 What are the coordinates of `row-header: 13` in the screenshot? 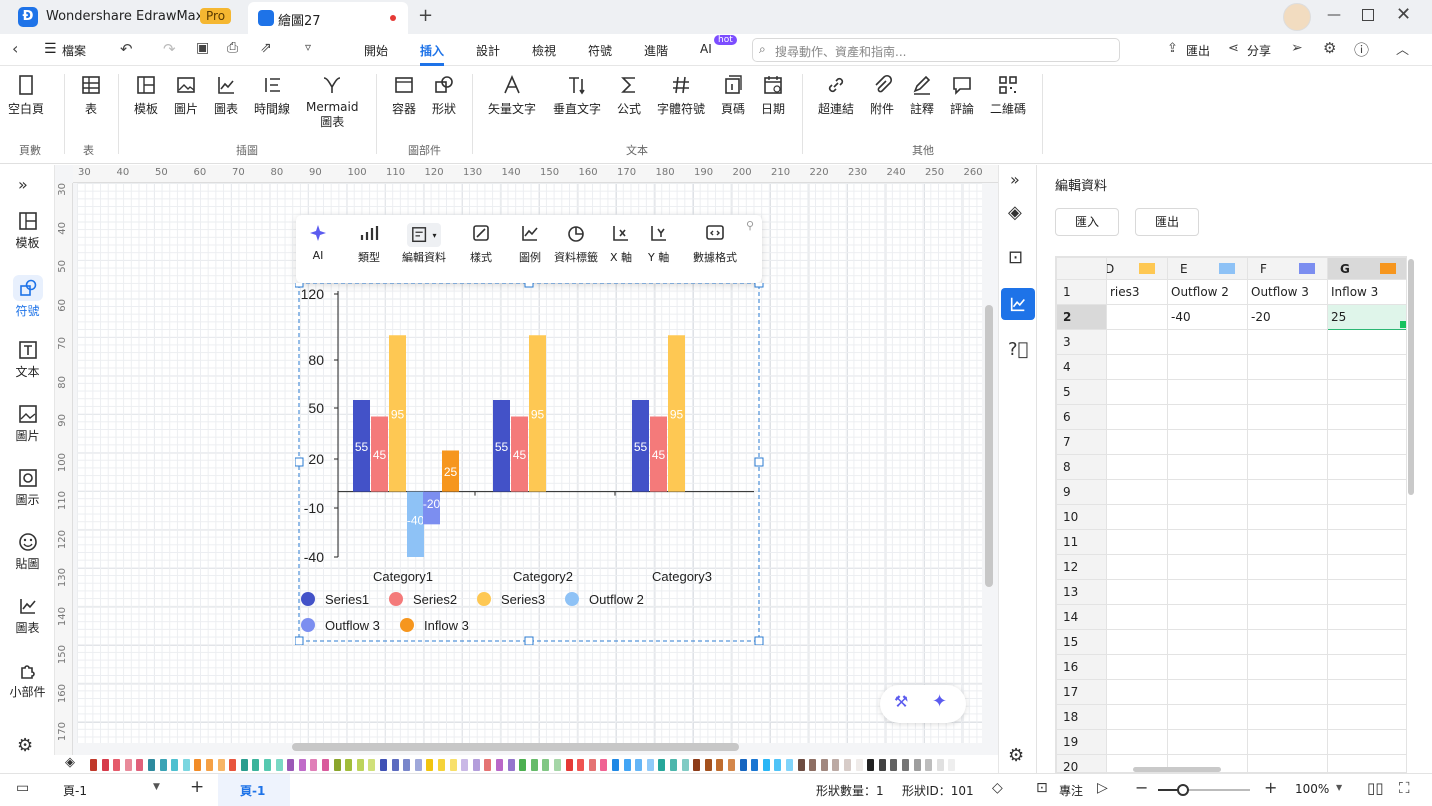 It's located at (1081, 592).